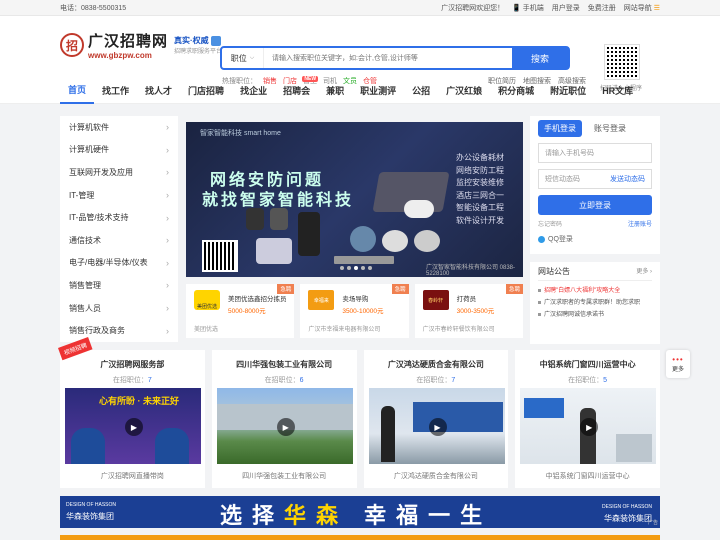 This screenshot has height=540, width=720. What do you see at coordinates (458, 330) in the screenshot?
I see `job-company: 广汉市春岭轩餐饮有限公司` at bounding box center [458, 330].